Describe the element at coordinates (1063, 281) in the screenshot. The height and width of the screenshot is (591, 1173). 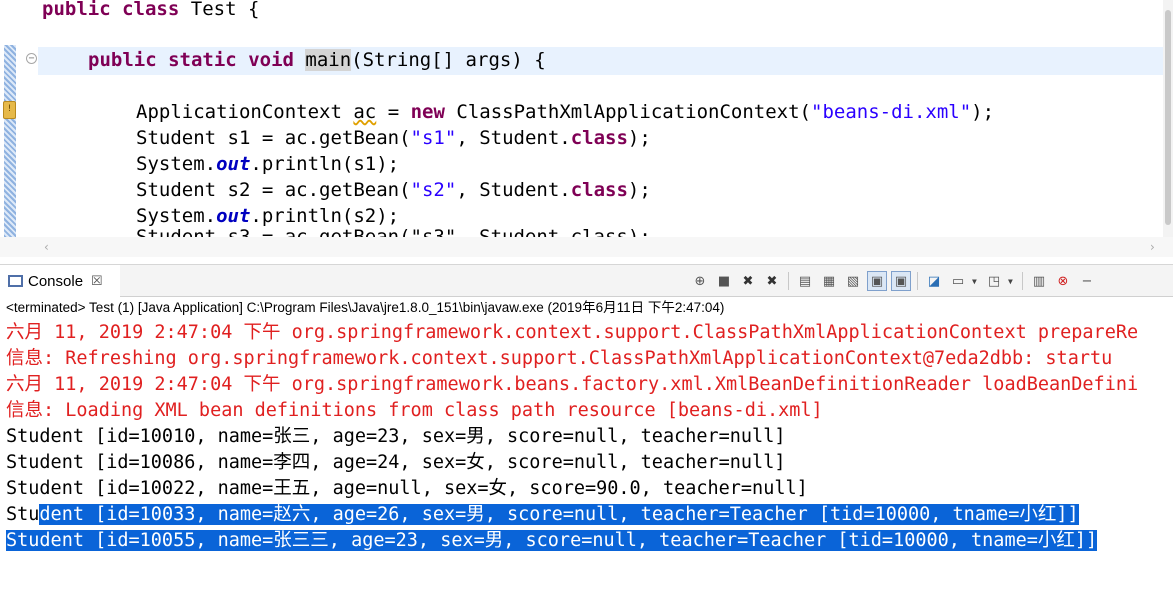
I see `error-icon: ⊗` at that location.